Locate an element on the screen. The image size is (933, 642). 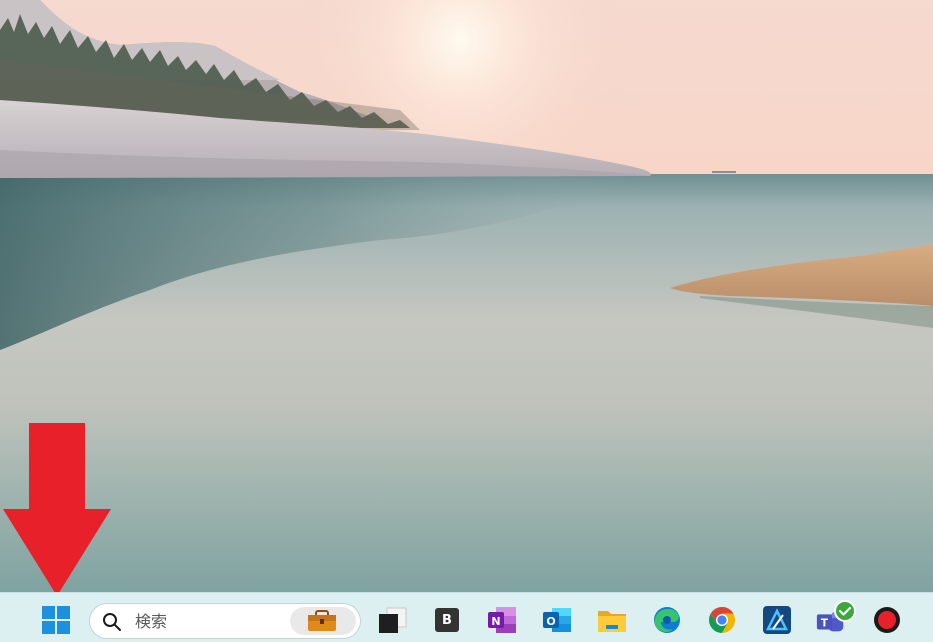
checkmark-badge-icon is located at coordinates (845, 611).